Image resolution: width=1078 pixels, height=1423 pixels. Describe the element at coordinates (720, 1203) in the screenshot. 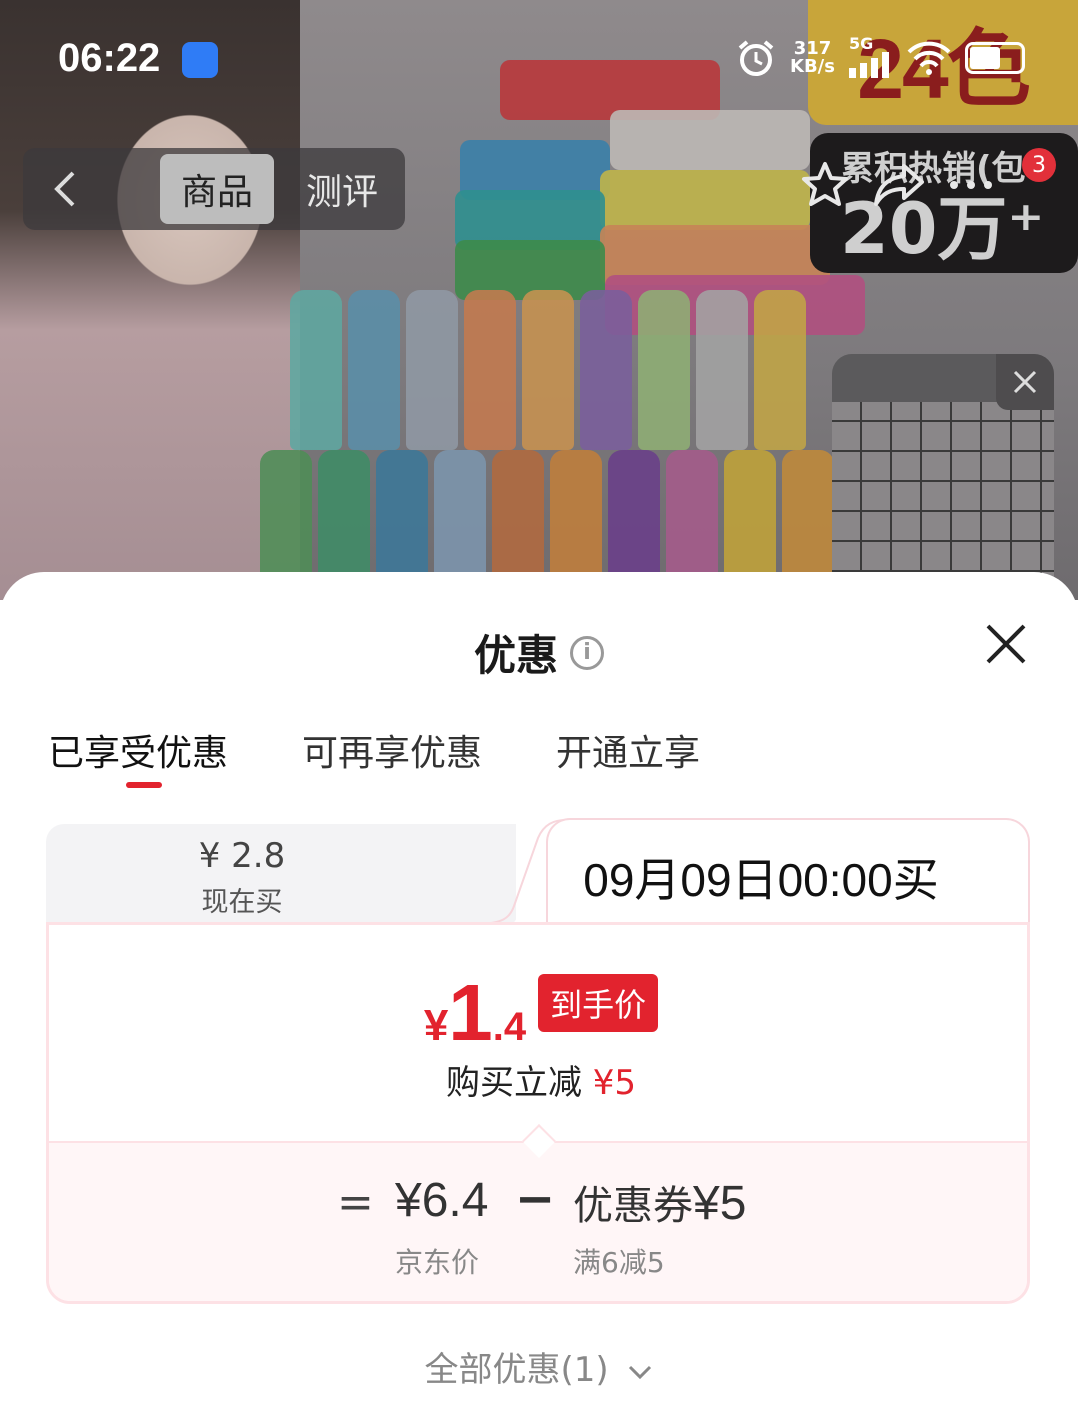

I see `coupon-value: ¥5` at that location.